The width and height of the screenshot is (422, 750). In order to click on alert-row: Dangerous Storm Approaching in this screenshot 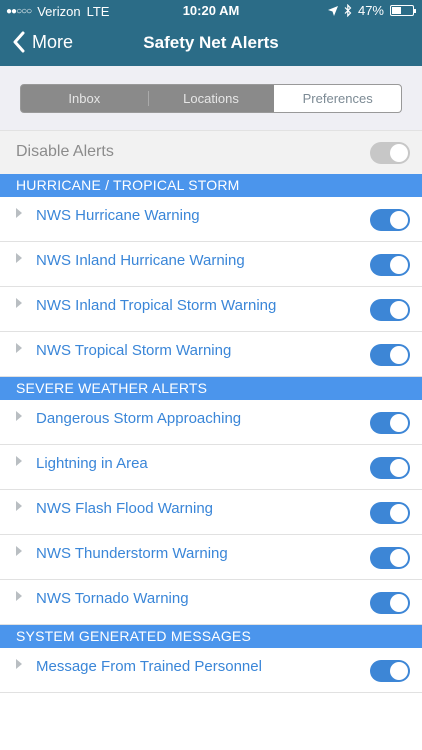, I will do `click(211, 422)`.